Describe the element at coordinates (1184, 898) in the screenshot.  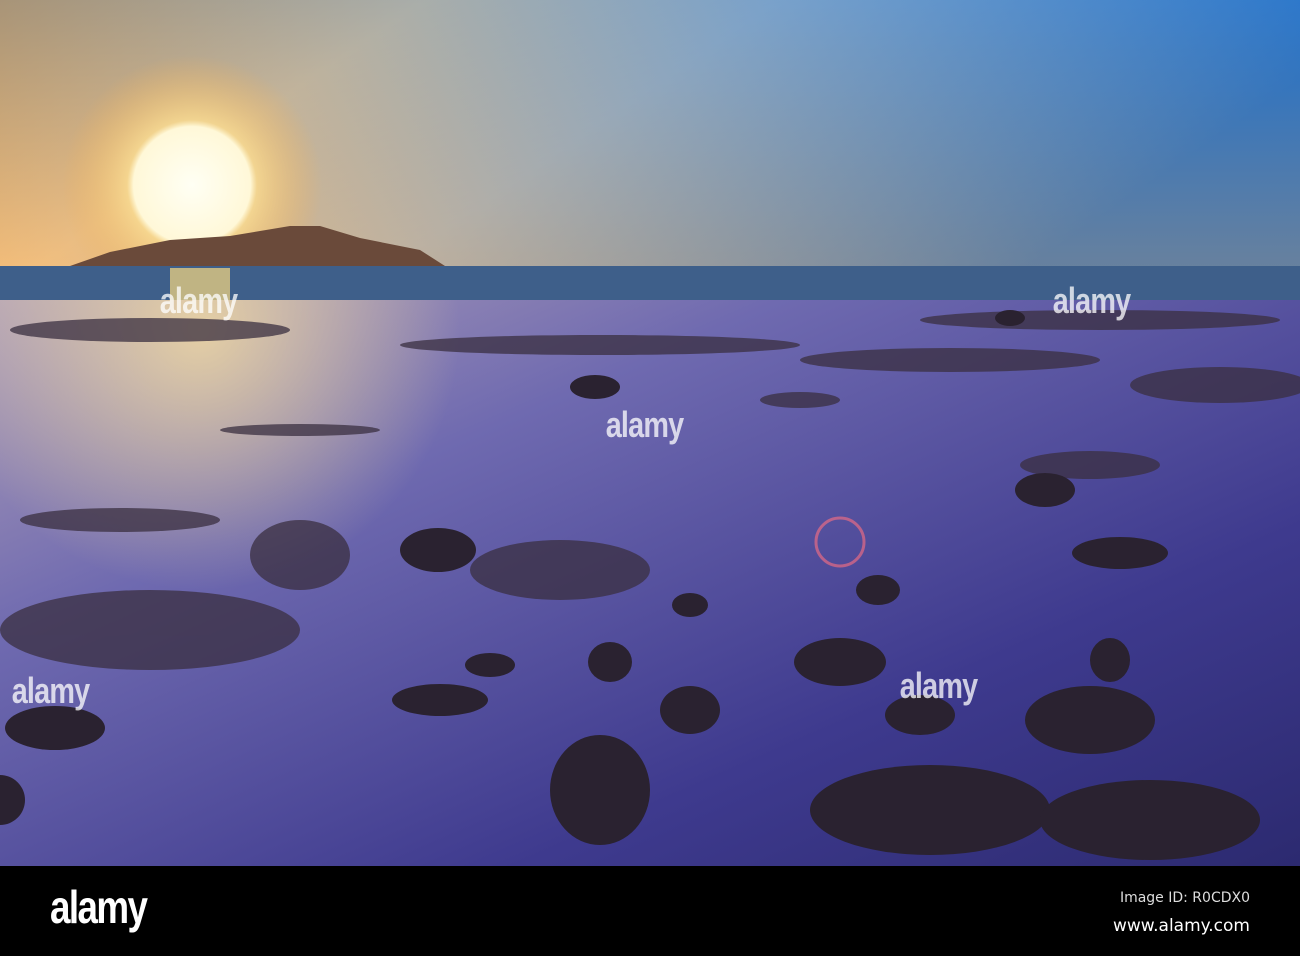
I see `image-id: Image ID: R0CDX0` at that location.